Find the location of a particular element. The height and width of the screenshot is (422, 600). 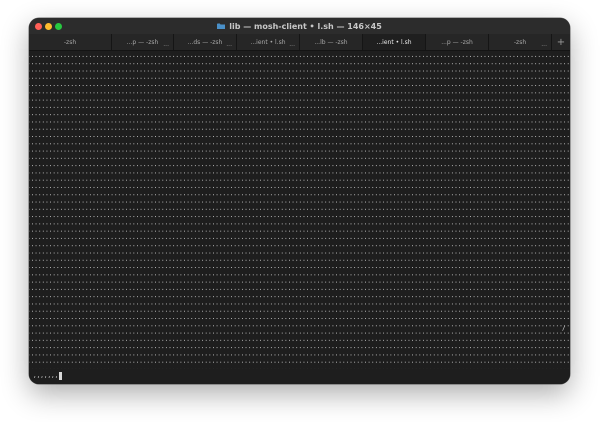

prompt-line: ,,,,,,, is located at coordinates (48, 376).